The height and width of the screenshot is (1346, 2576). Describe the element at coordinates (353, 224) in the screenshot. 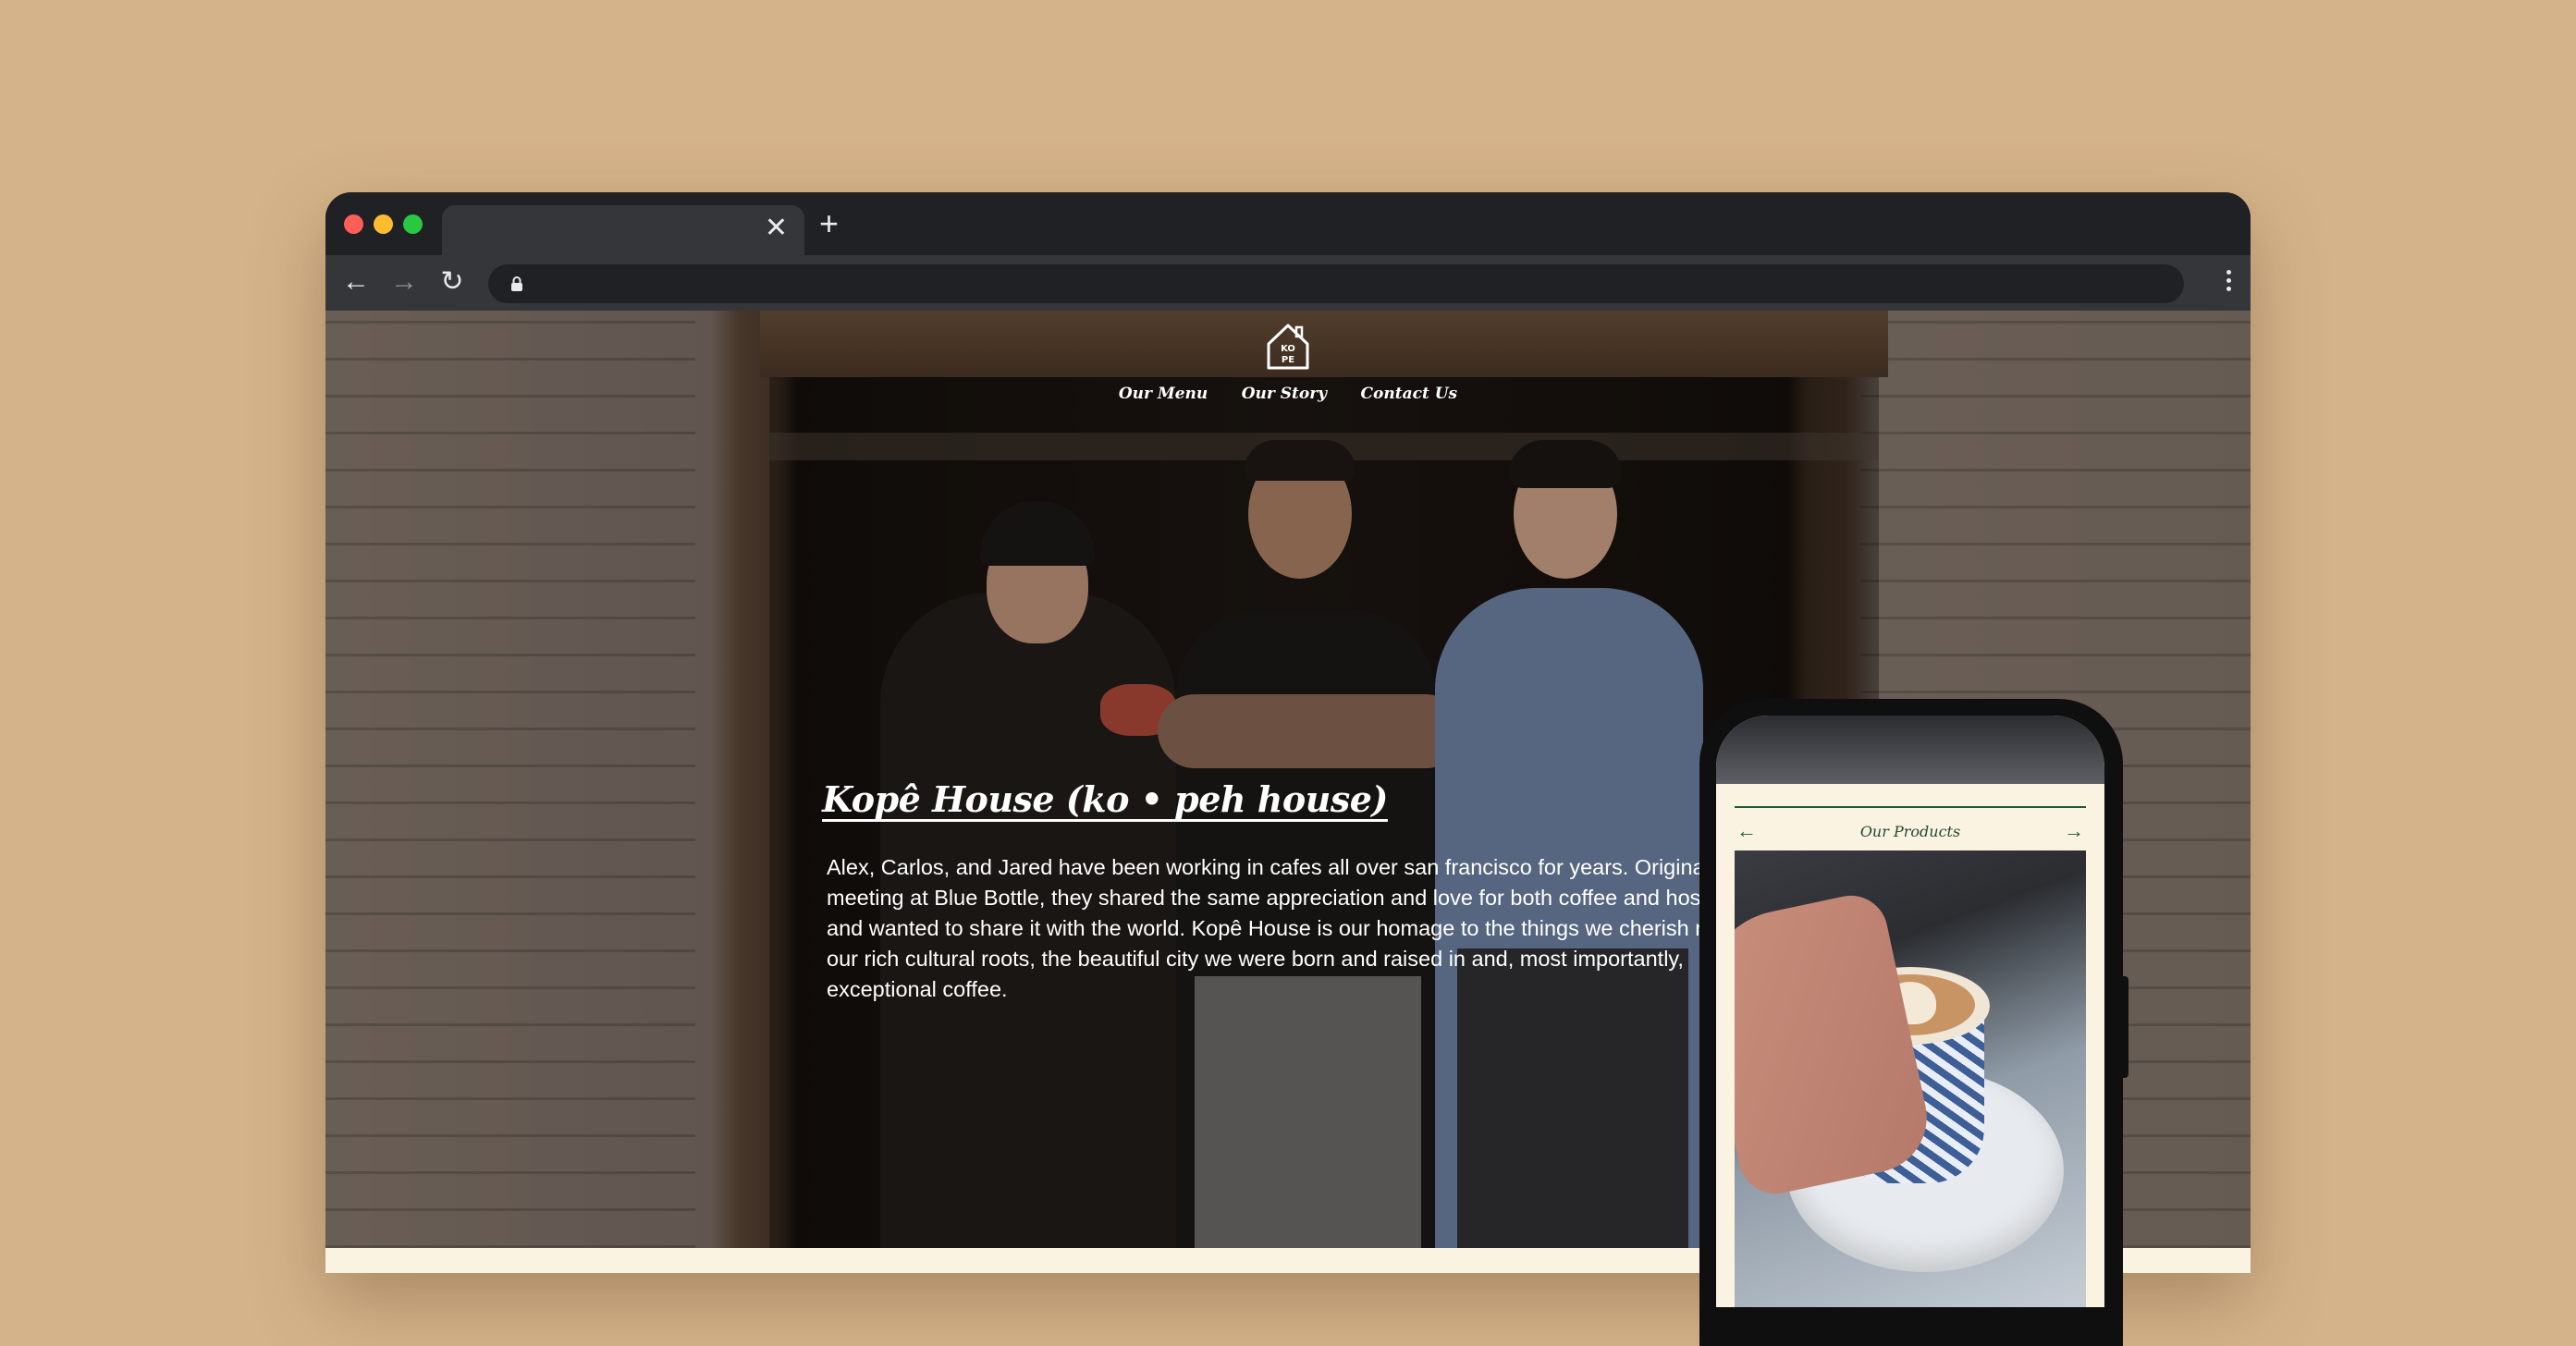

I see `close-window-button` at that location.